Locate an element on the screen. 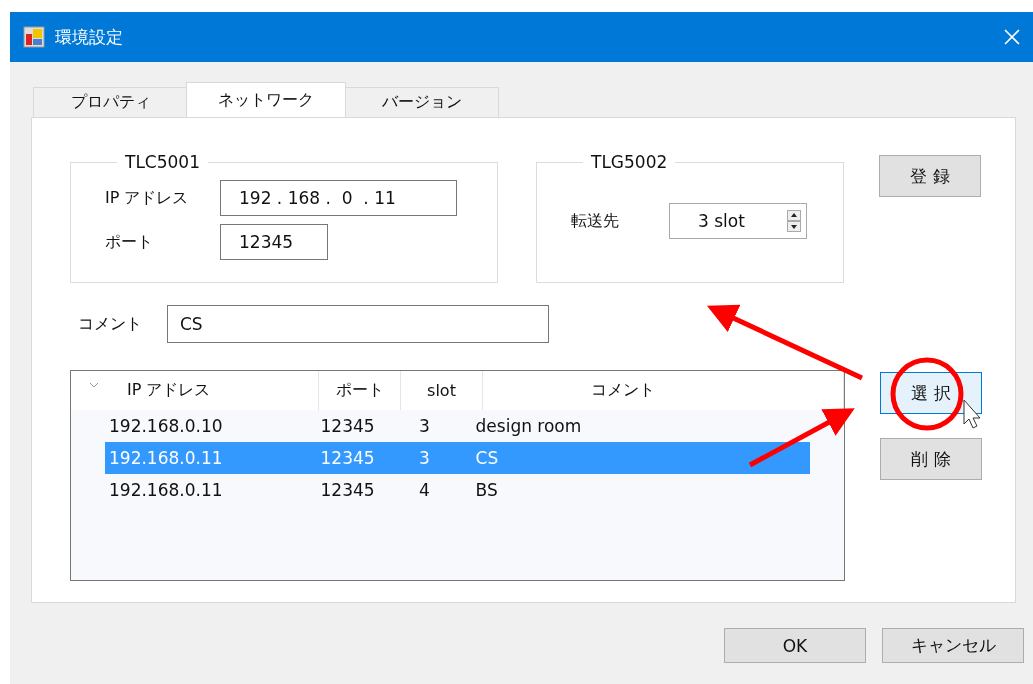 The width and height of the screenshot is (1033, 684). window-title: 環境設定 is located at coordinates (89, 37).